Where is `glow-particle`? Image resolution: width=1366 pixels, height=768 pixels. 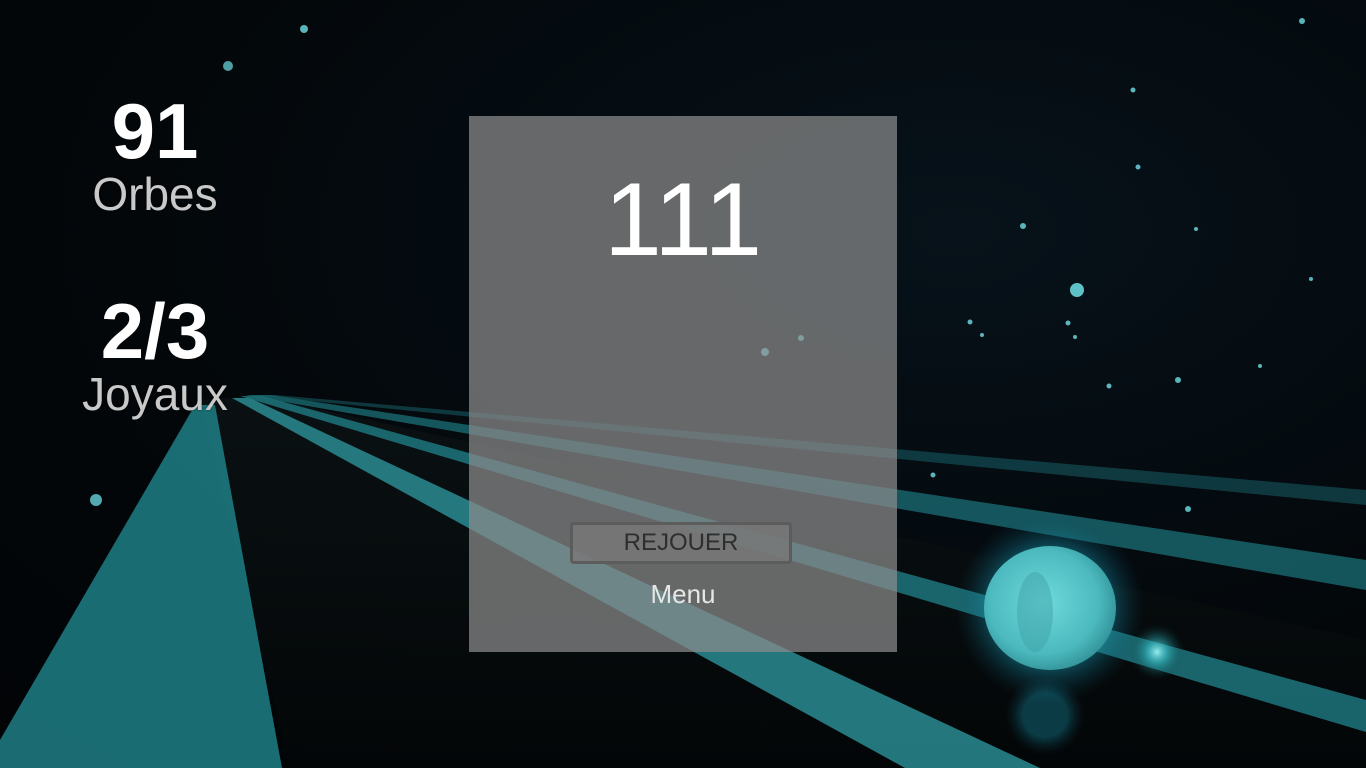
glow-particle is located at coordinates (1157, 652).